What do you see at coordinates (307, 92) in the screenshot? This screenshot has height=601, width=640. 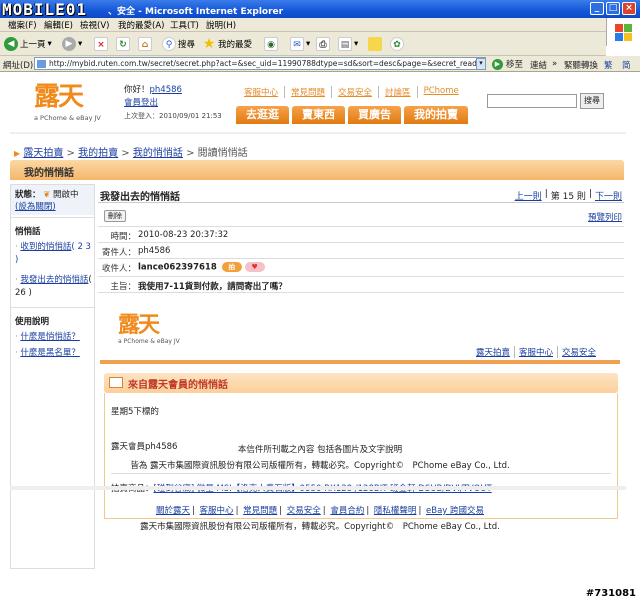 I see `topnav-faq: 常見問題` at bounding box center [307, 92].